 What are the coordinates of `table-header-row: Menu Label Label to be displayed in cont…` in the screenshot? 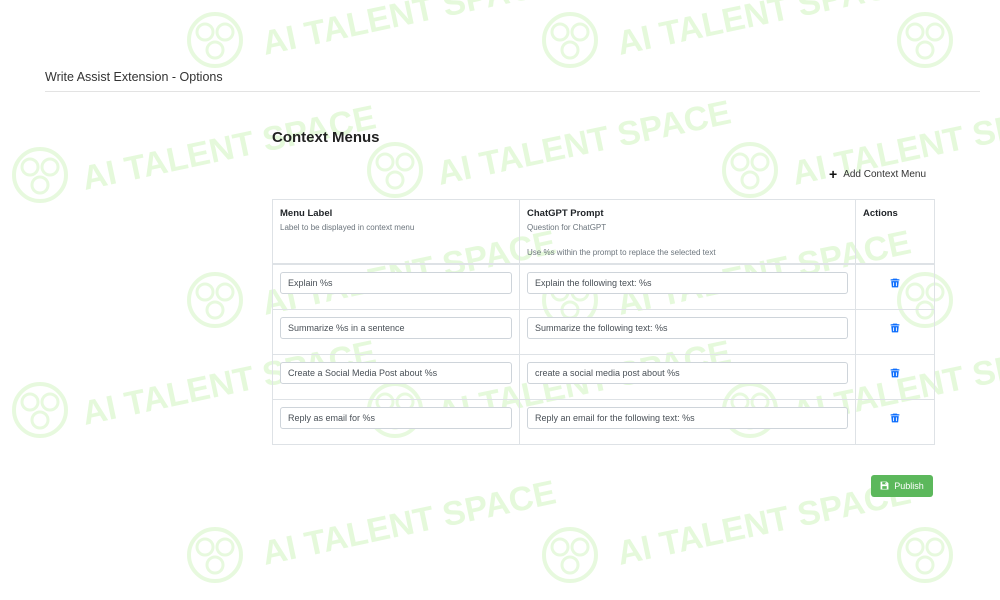 It's located at (603, 232).